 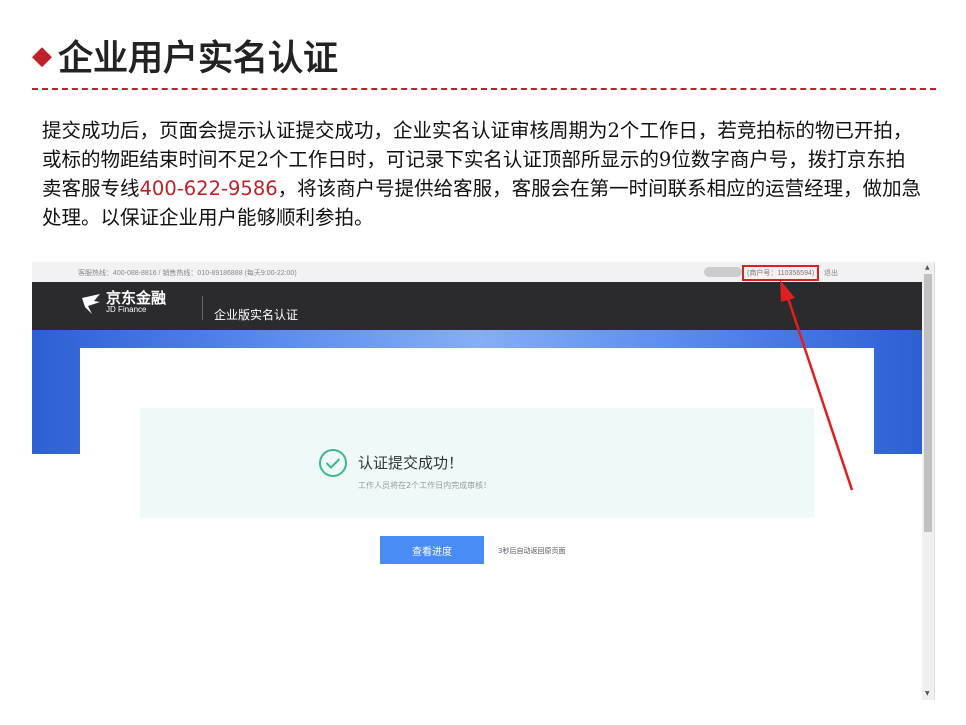 What do you see at coordinates (411, 463) in the screenshot?
I see `success-title: 认证提交成功！` at bounding box center [411, 463].